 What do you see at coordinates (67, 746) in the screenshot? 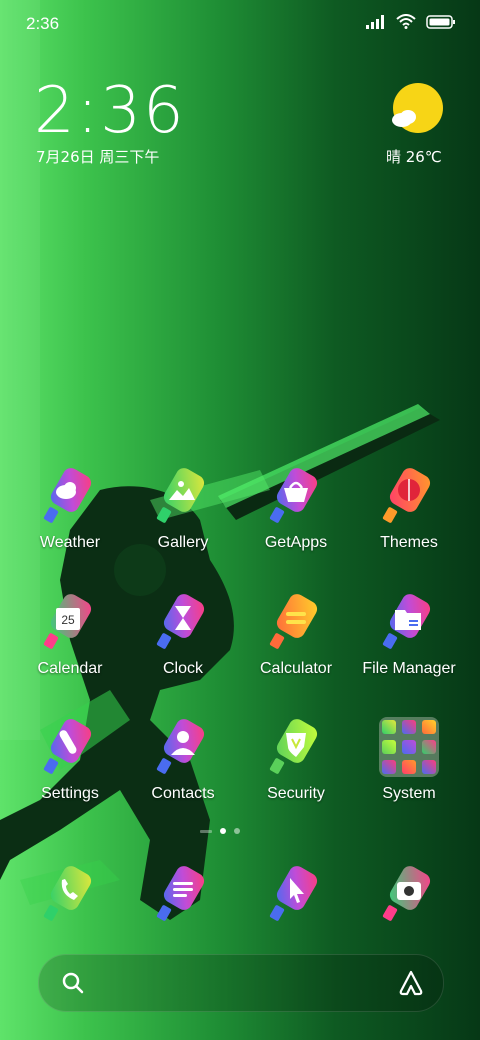
I see `settings-icon` at bounding box center [67, 746].